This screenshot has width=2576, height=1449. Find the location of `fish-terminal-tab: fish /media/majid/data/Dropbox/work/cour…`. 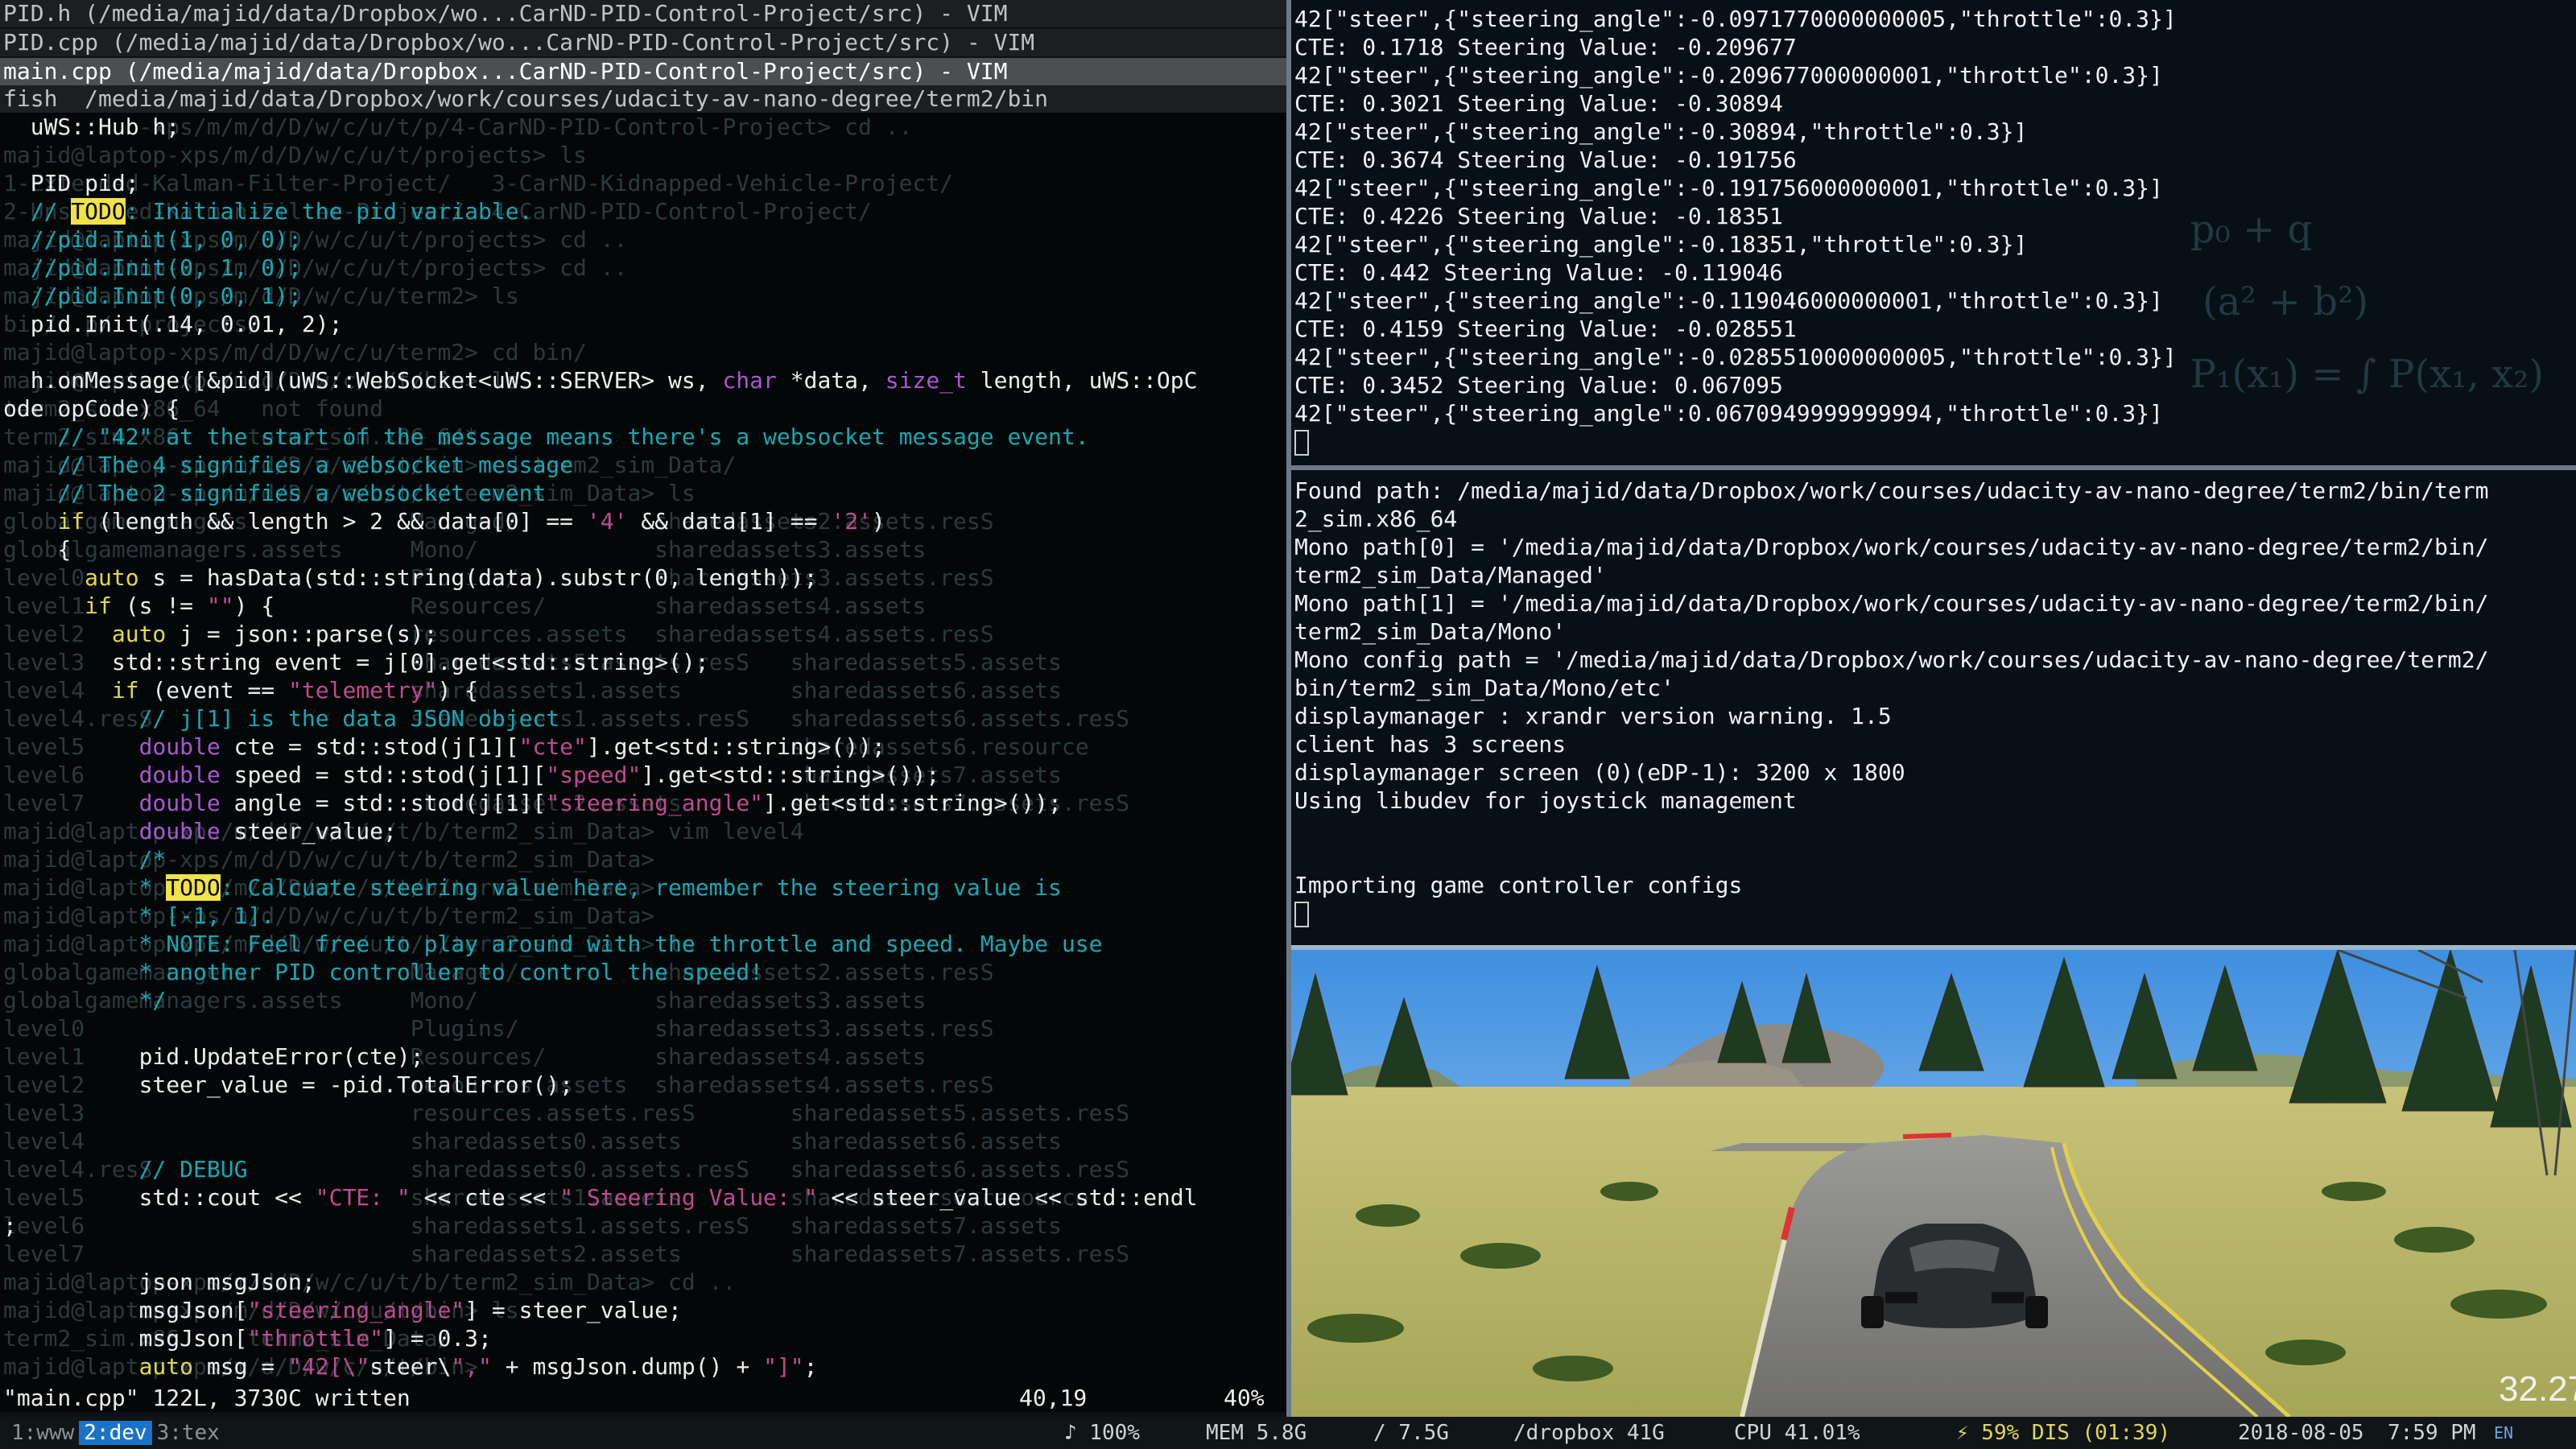

fish-terminal-tab: fish /media/majid/data/Dropbox/work/cour… is located at coordinates (643, 99).